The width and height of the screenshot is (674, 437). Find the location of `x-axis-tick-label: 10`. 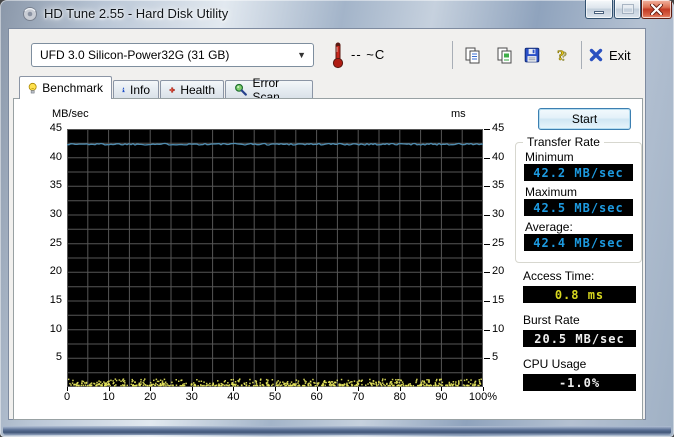

x-axis-tick-label: 10 is located at coordinates (108, 397).